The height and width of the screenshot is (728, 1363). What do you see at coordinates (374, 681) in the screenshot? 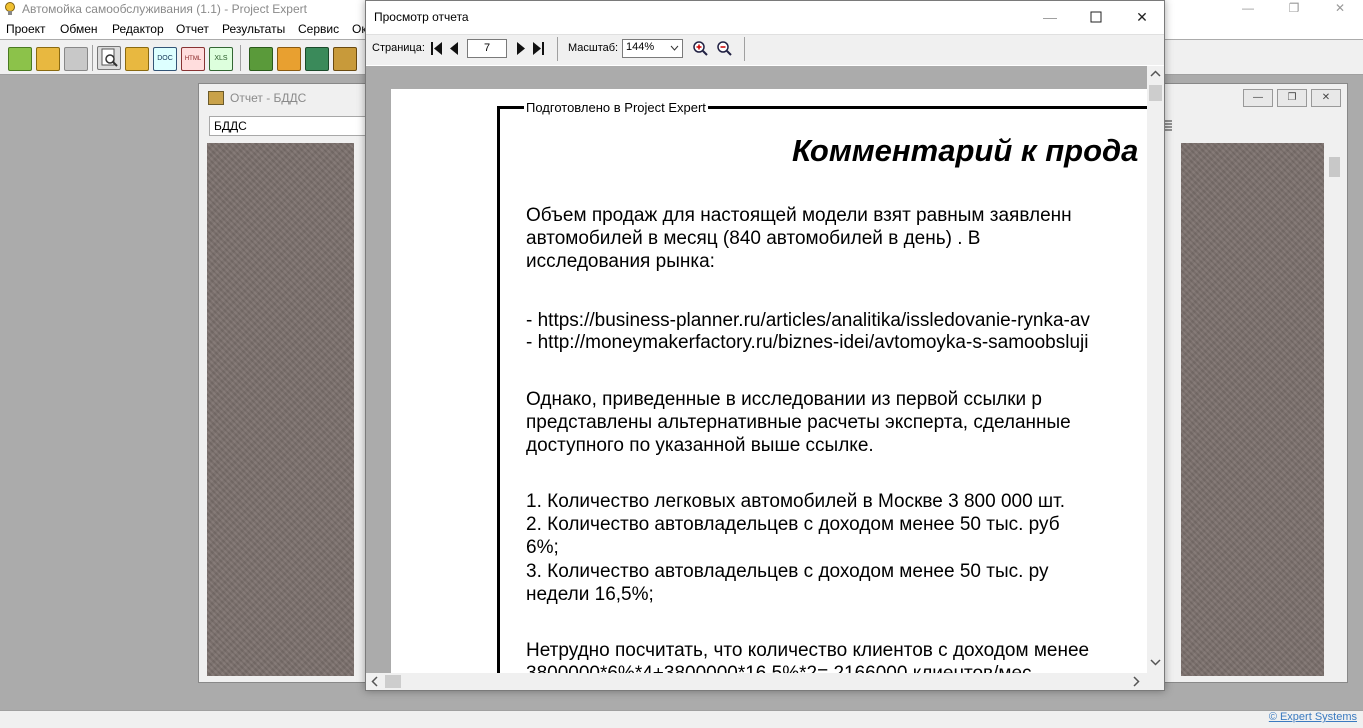
I see `scroll-left-icon` at bounding box center [374, 681].